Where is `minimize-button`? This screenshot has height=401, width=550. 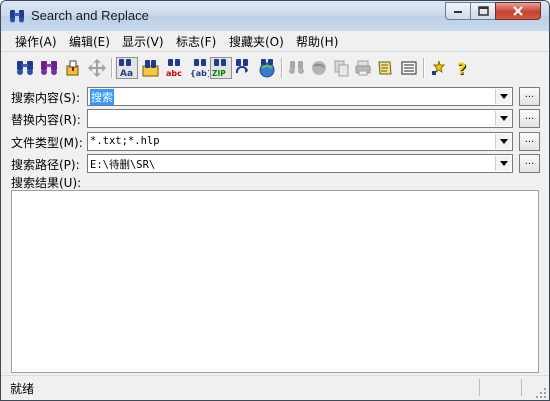 minimize-button is located at coordinates (458, 11).